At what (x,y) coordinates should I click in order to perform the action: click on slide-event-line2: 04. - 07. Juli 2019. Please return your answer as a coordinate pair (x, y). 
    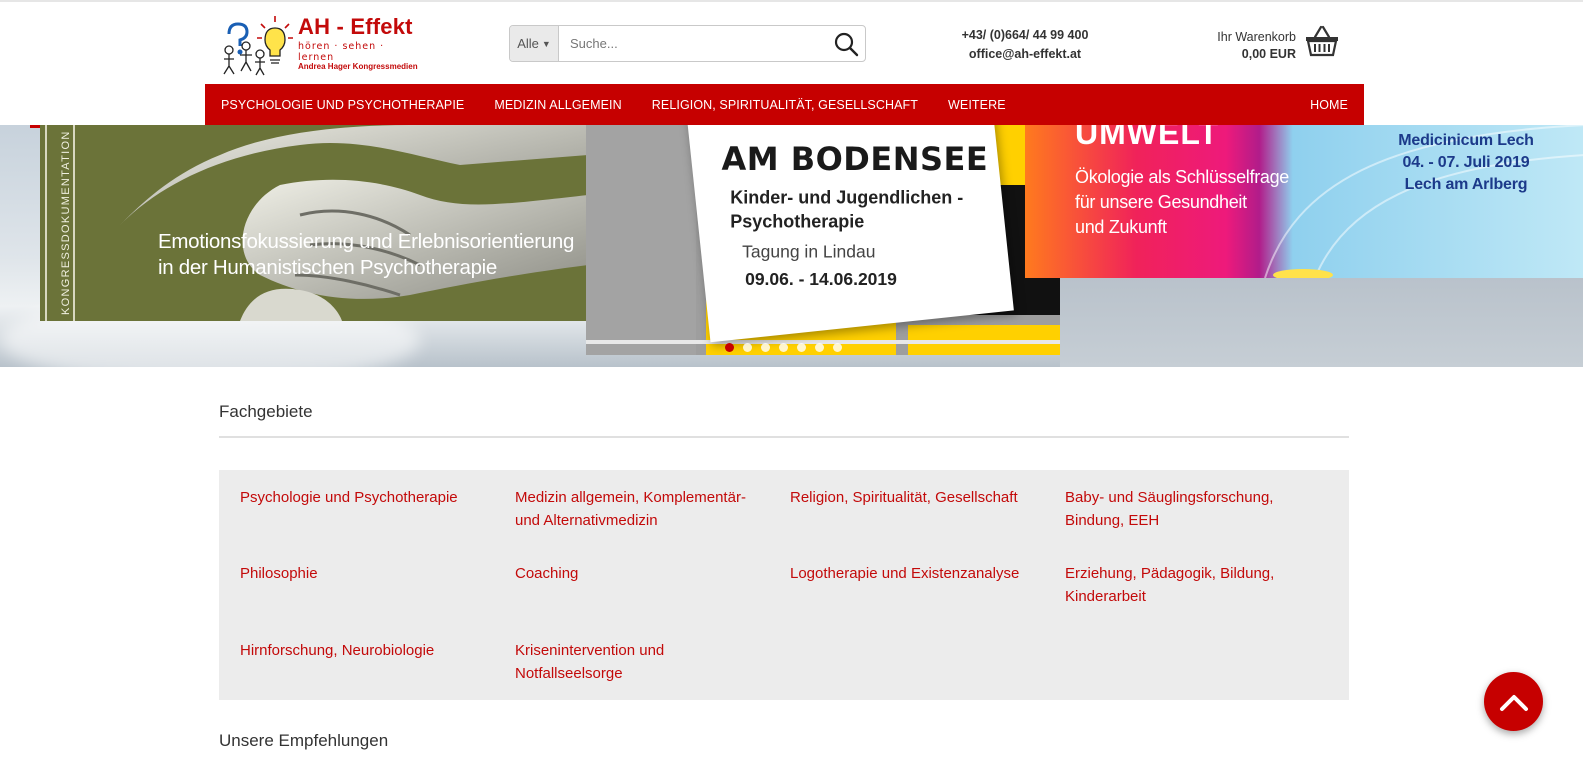
    Looking at the image, I should click on (1466, 162).